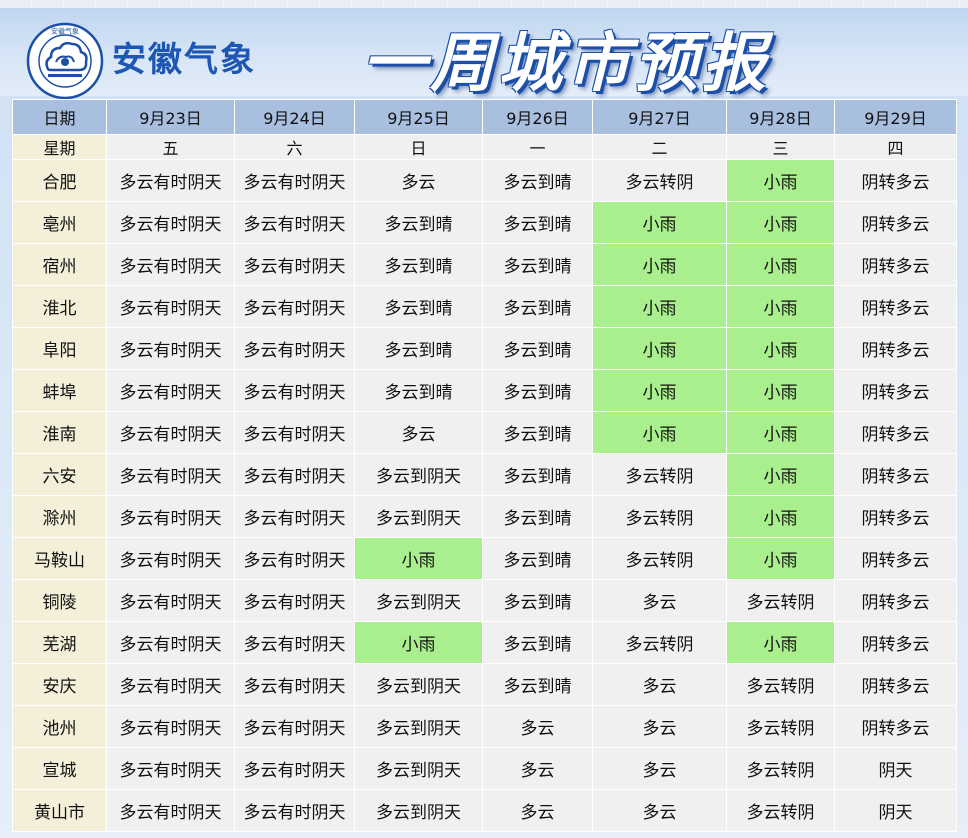  I want to click on weekday-cell: 日, so click(418, 147).